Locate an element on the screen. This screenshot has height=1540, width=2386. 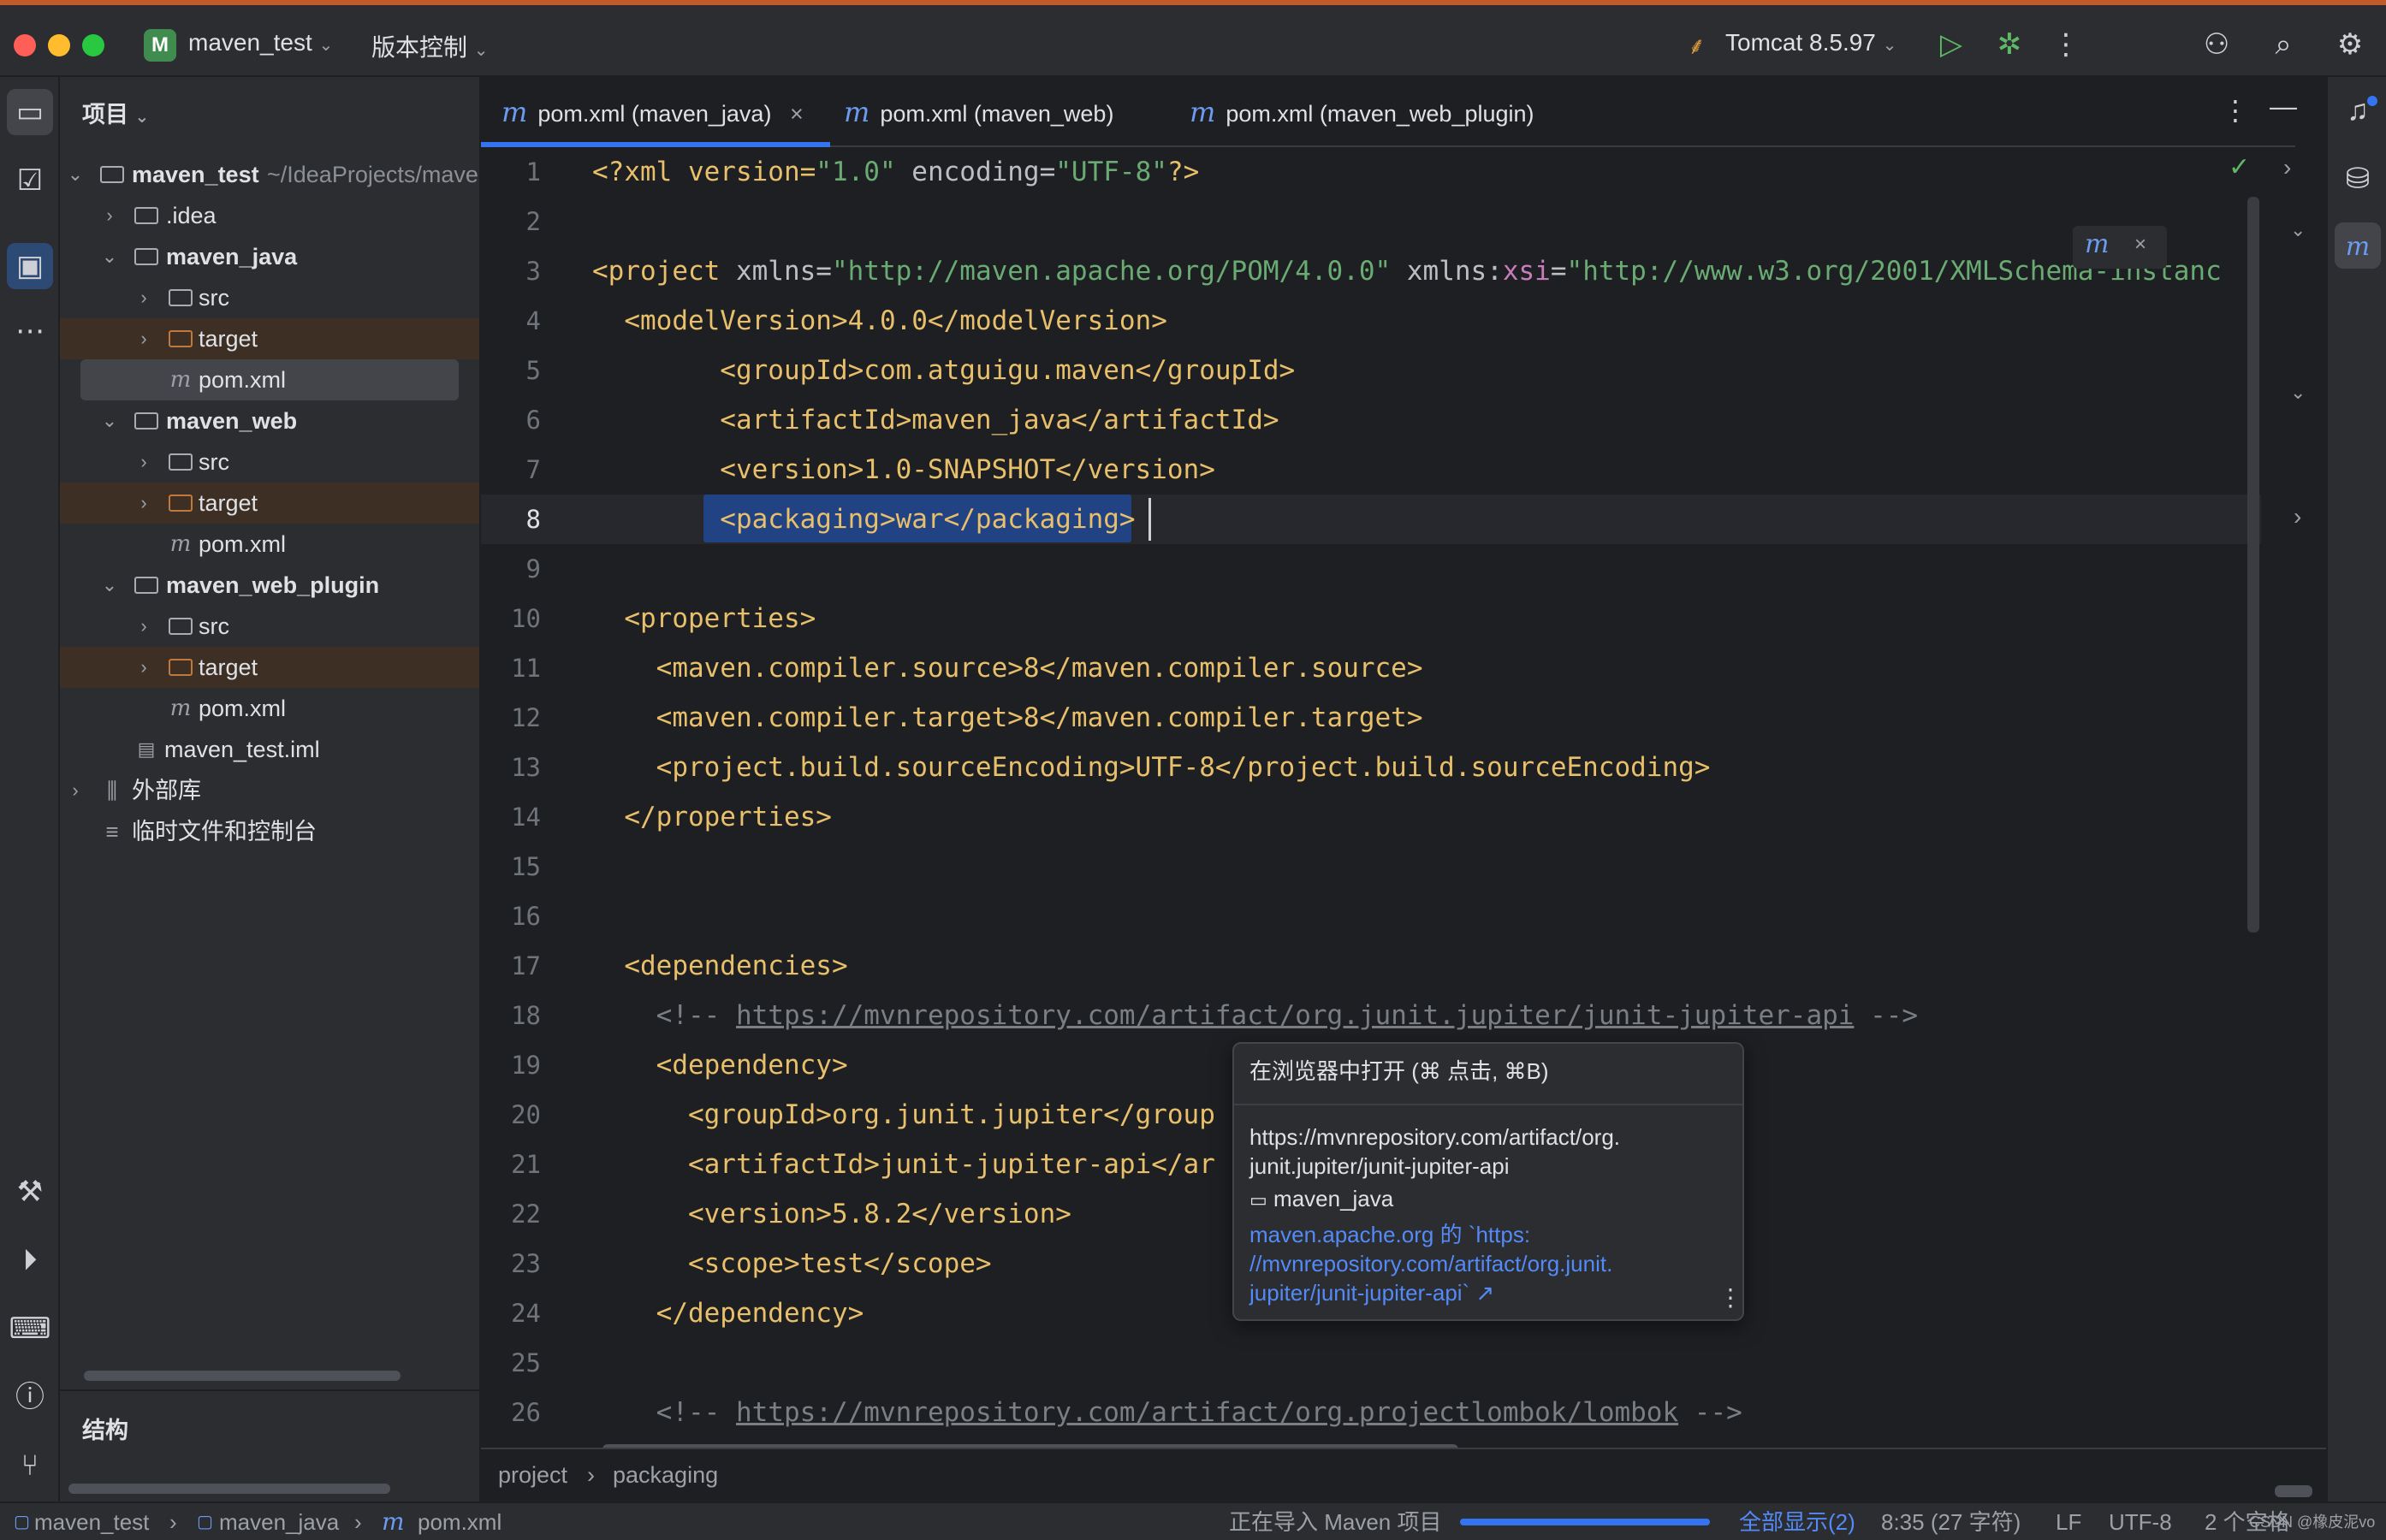
git-branch-icon: ⑂ is located at coordinates (30, 1465).